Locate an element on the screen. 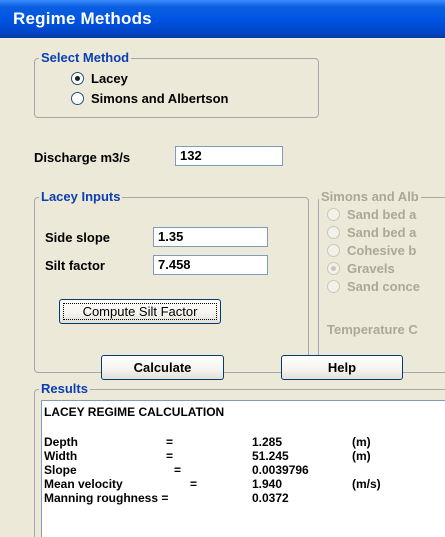 This screenshot has height=537, width=445. radio-sand-concentration: Sand conce is located at coordinates (373, 286).